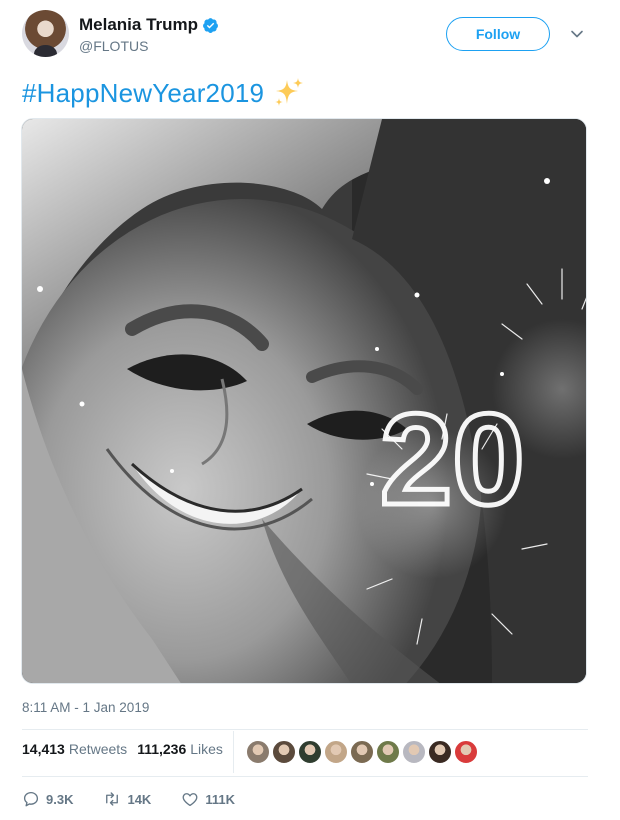  Describe the element at coordinates (60, 799) in the screenshot. I see `reply-count: 9.3K` at that location.